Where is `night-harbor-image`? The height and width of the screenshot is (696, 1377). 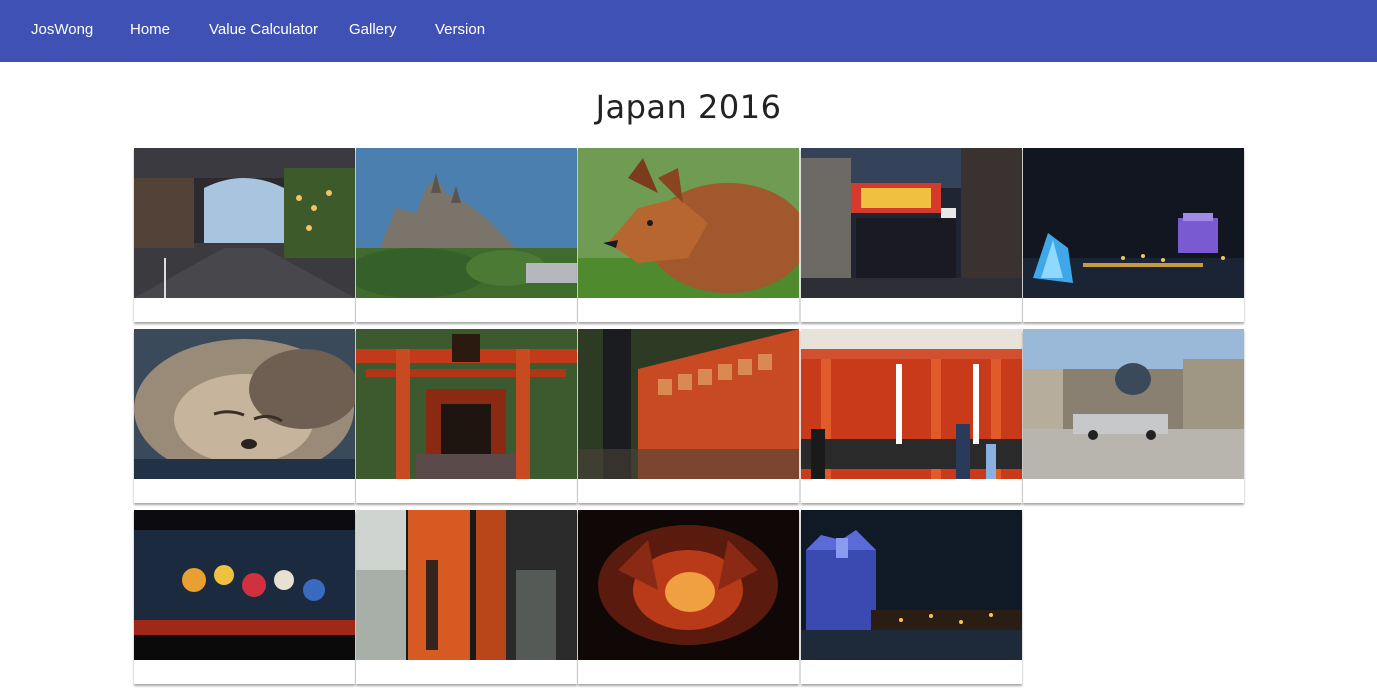
night-harbor-image is located at coordinates (1133, 223).